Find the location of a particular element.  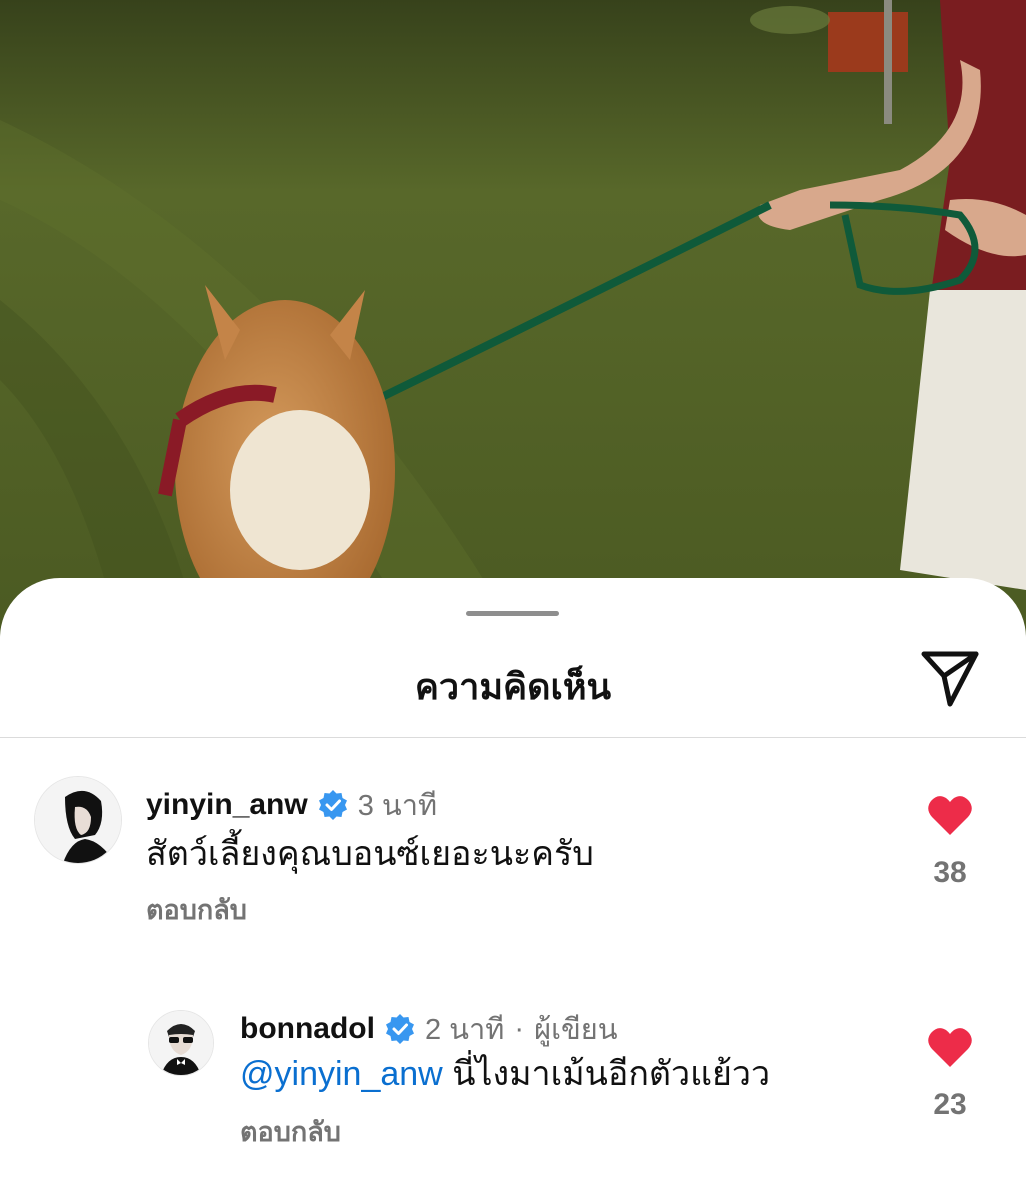

comment-header: yinyin_anw 3 นาที is located at coordinates (291, 805).